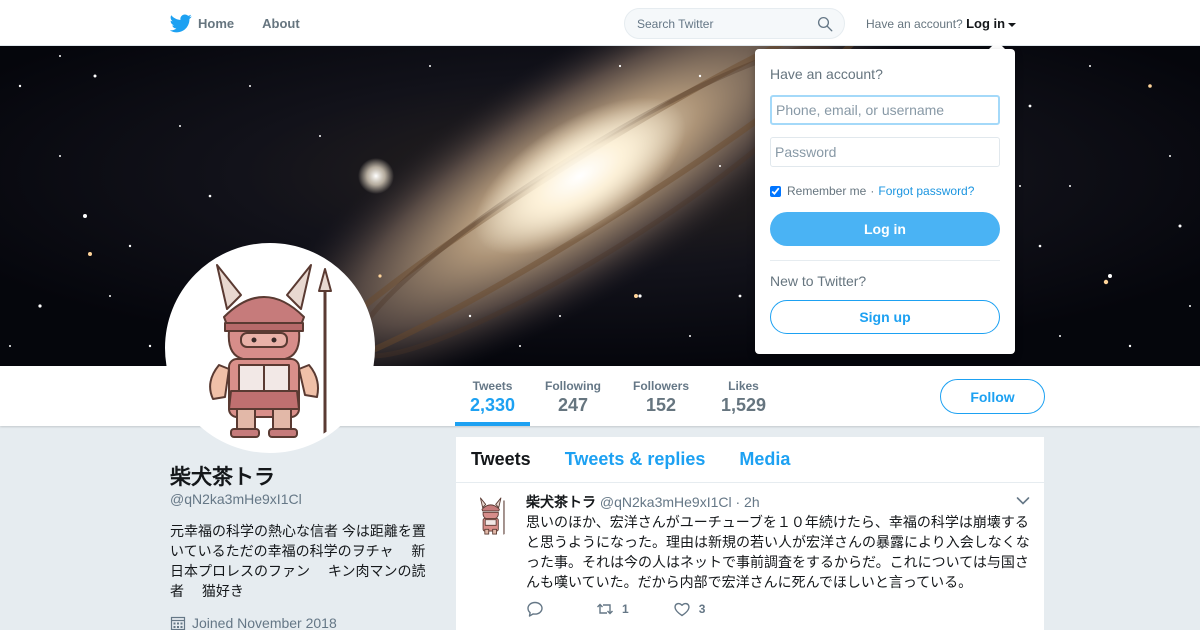  I want to click on twitter-bird-icon, so click(181, 23).